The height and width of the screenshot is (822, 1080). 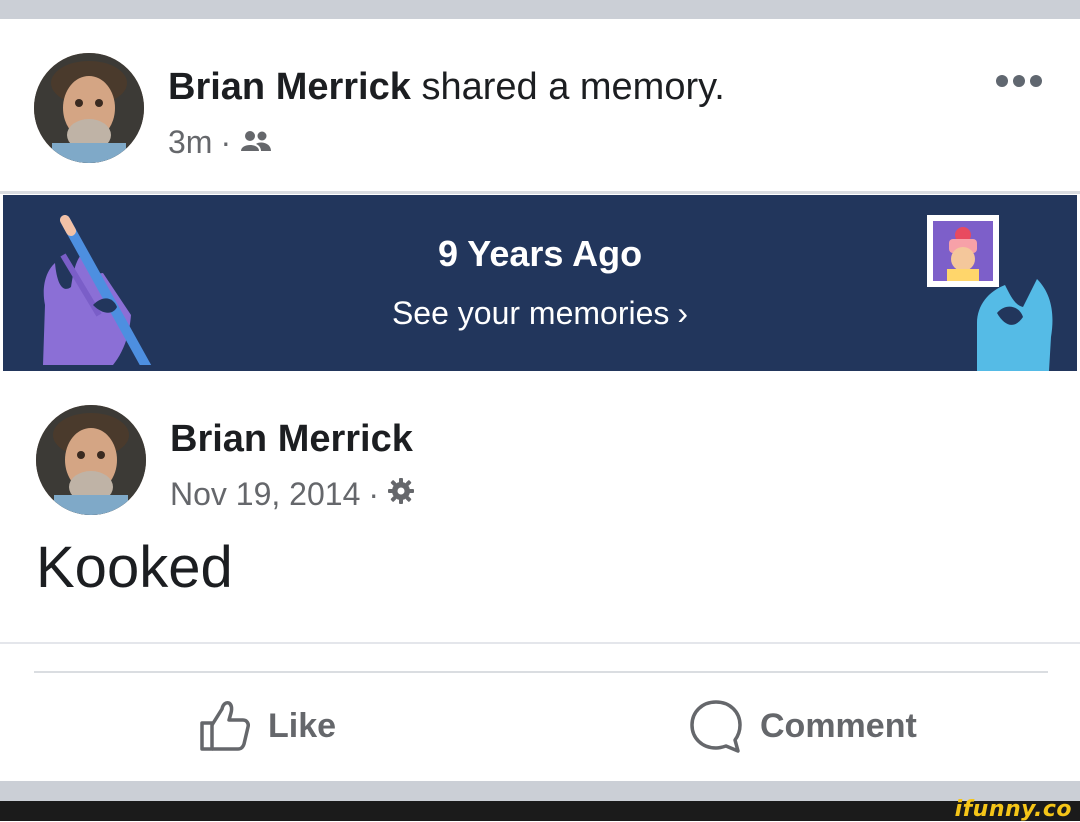 What do you see at coordinates (1002, 81) in the screenshot?
I see `more-horizontal-icon` at bounding box center [1002, 81].